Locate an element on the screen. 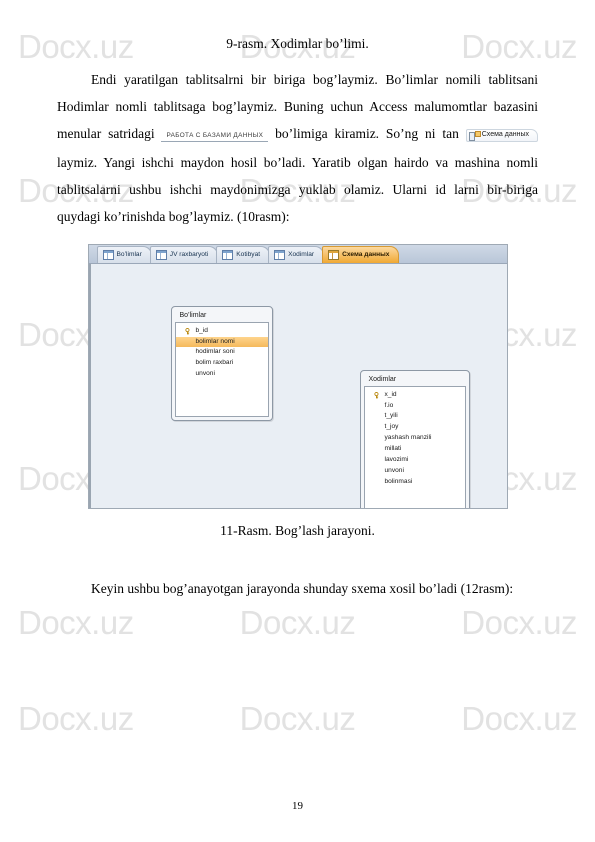  relationships-ribbon-button: Схема данных is located at coordinates (502, 135).